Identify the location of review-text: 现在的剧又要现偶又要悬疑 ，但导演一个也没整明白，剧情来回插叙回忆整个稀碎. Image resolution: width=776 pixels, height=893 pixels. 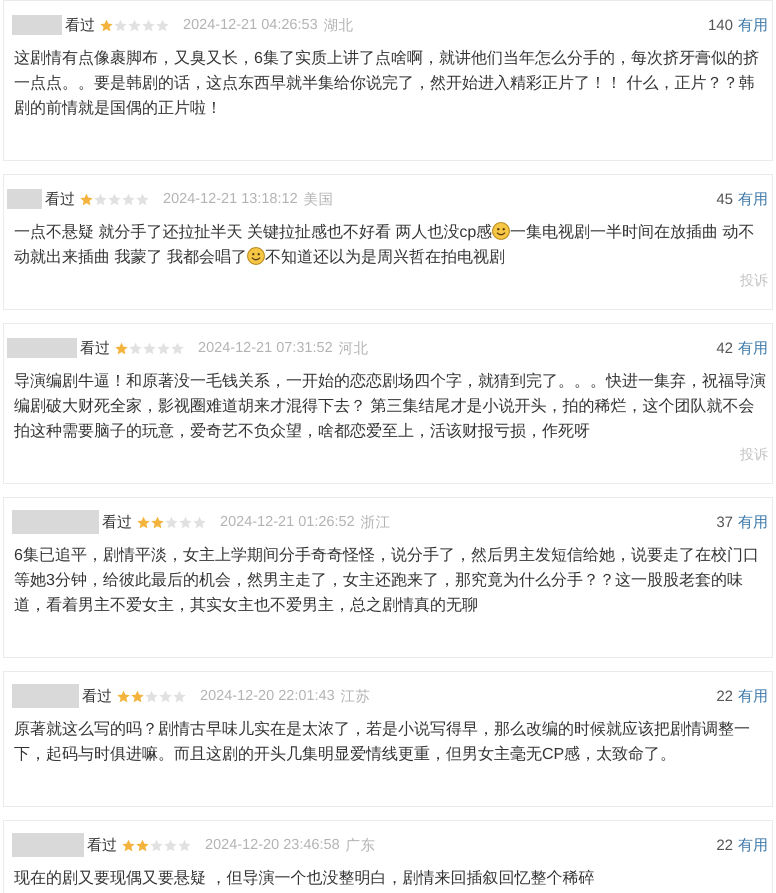
(304, 878).